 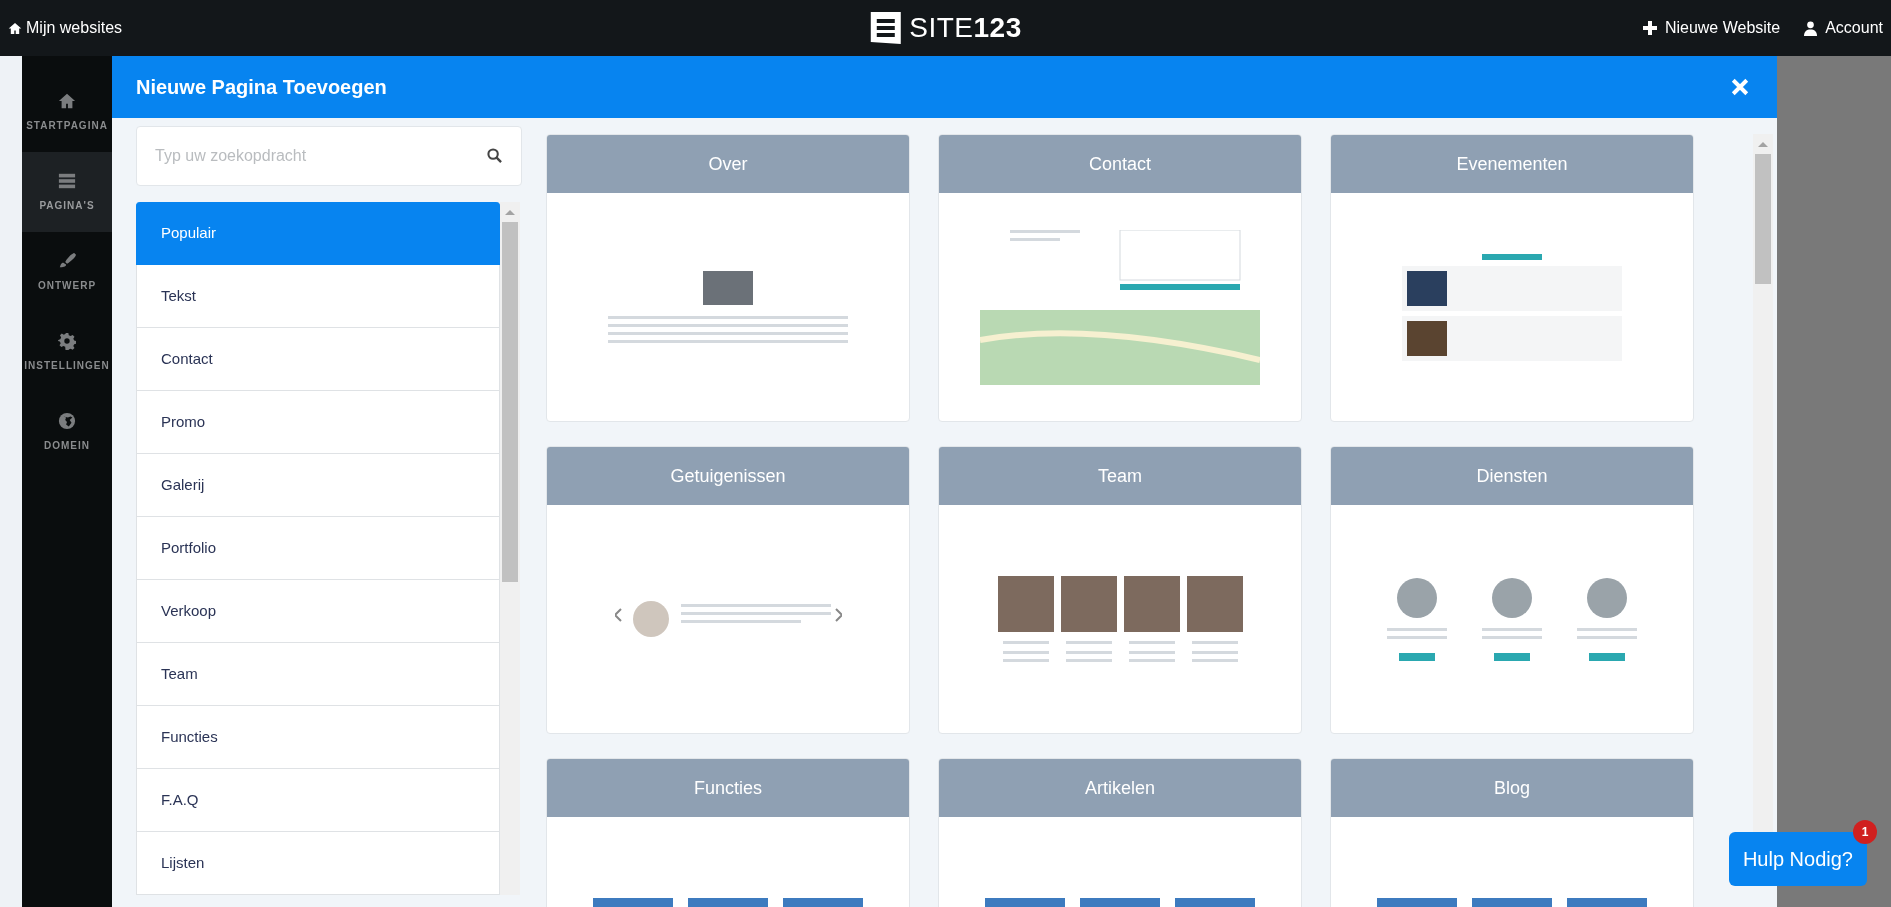 I want to click on category-item: Promo, so click(x=318, y=422).